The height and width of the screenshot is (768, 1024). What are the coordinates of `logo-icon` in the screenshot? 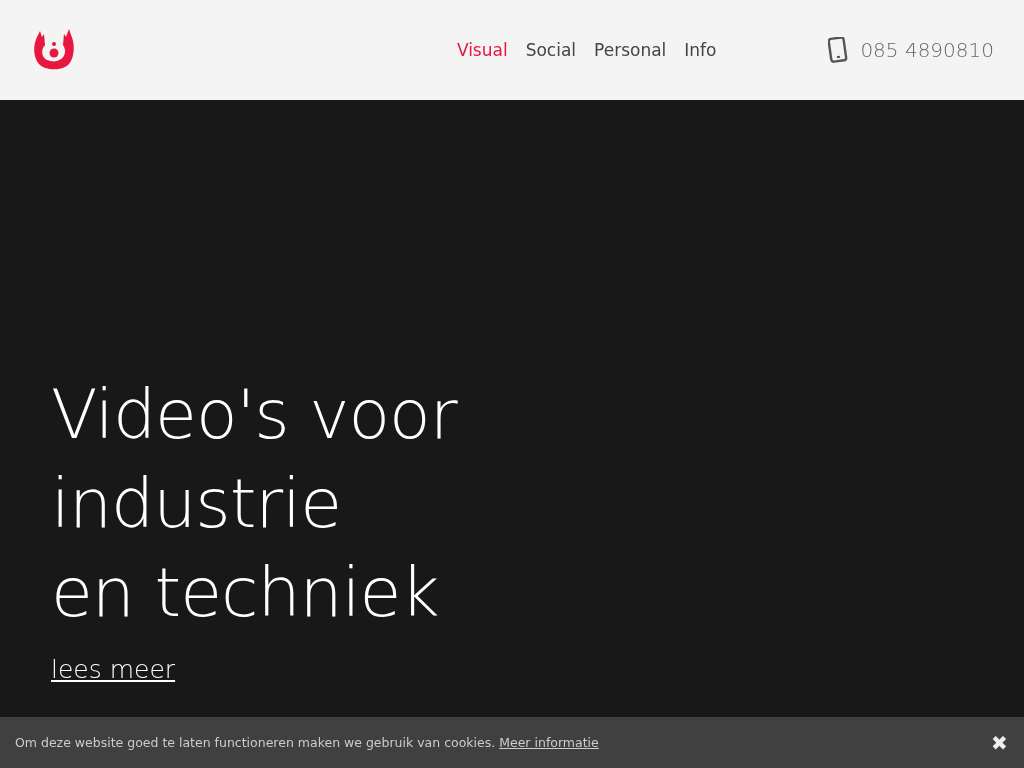 It's located at (54, 50).